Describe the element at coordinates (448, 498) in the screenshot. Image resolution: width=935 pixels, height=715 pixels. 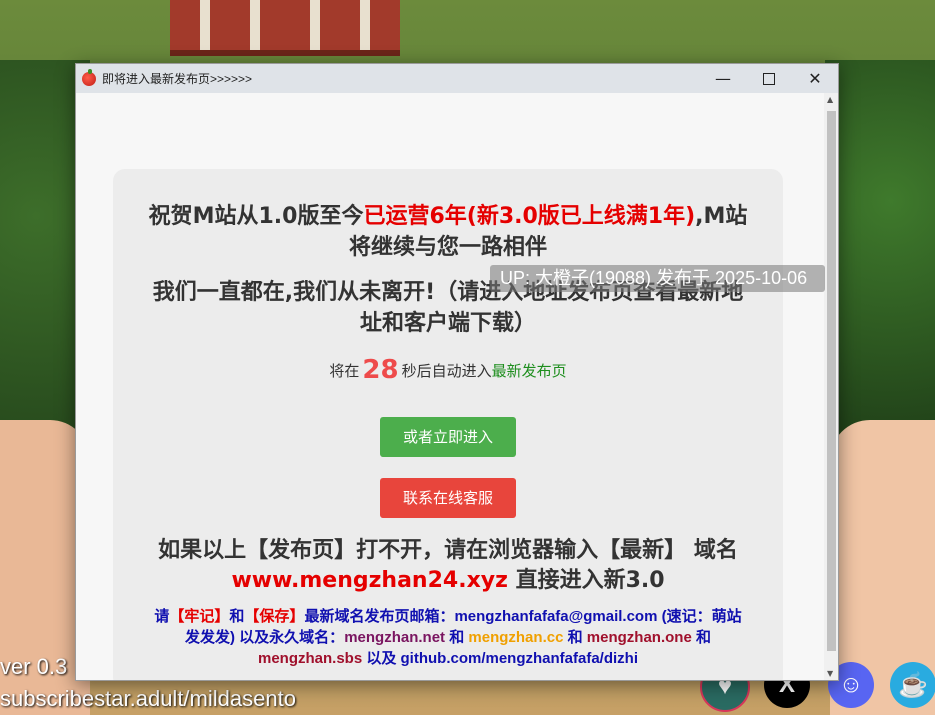
I see `contact-support-button: 联系在线客服` at that location.